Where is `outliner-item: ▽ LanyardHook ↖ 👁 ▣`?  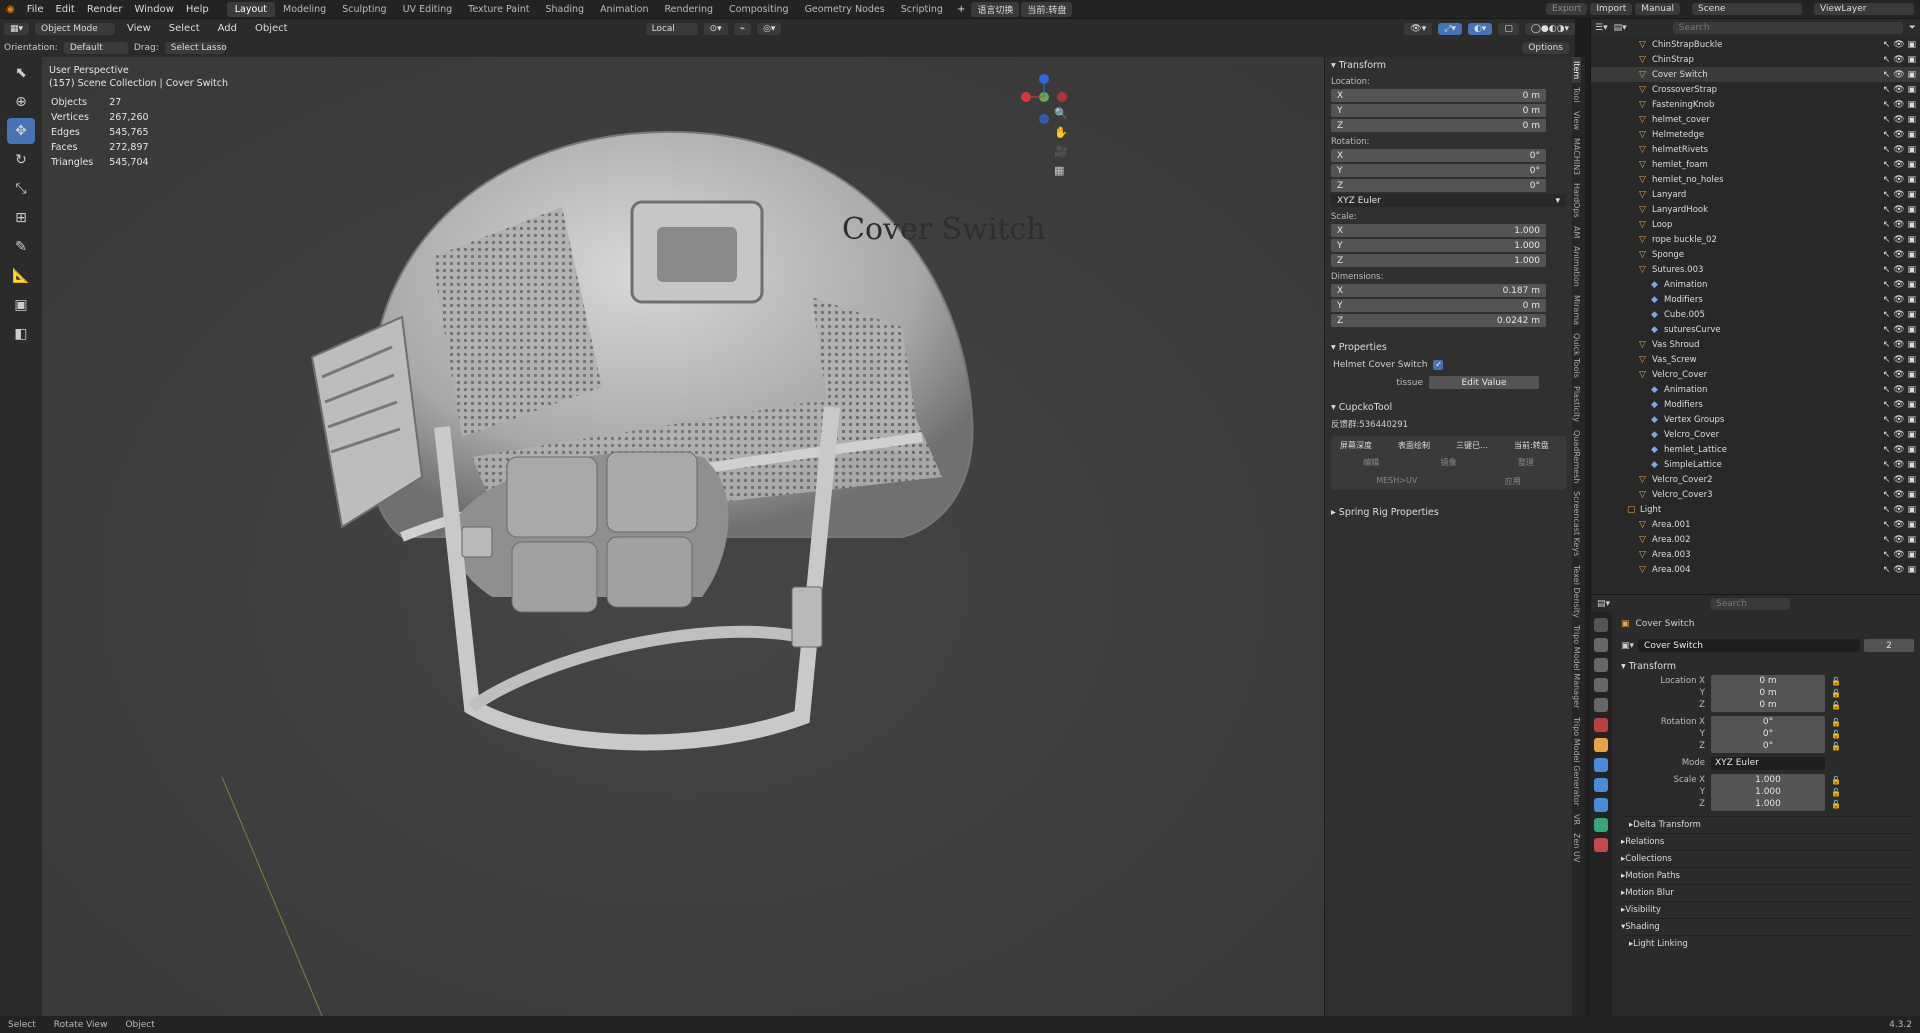 outliner-item: ▽ LanyardHook ↖ 👁 ▣ is located at coordinates (1755, 209).